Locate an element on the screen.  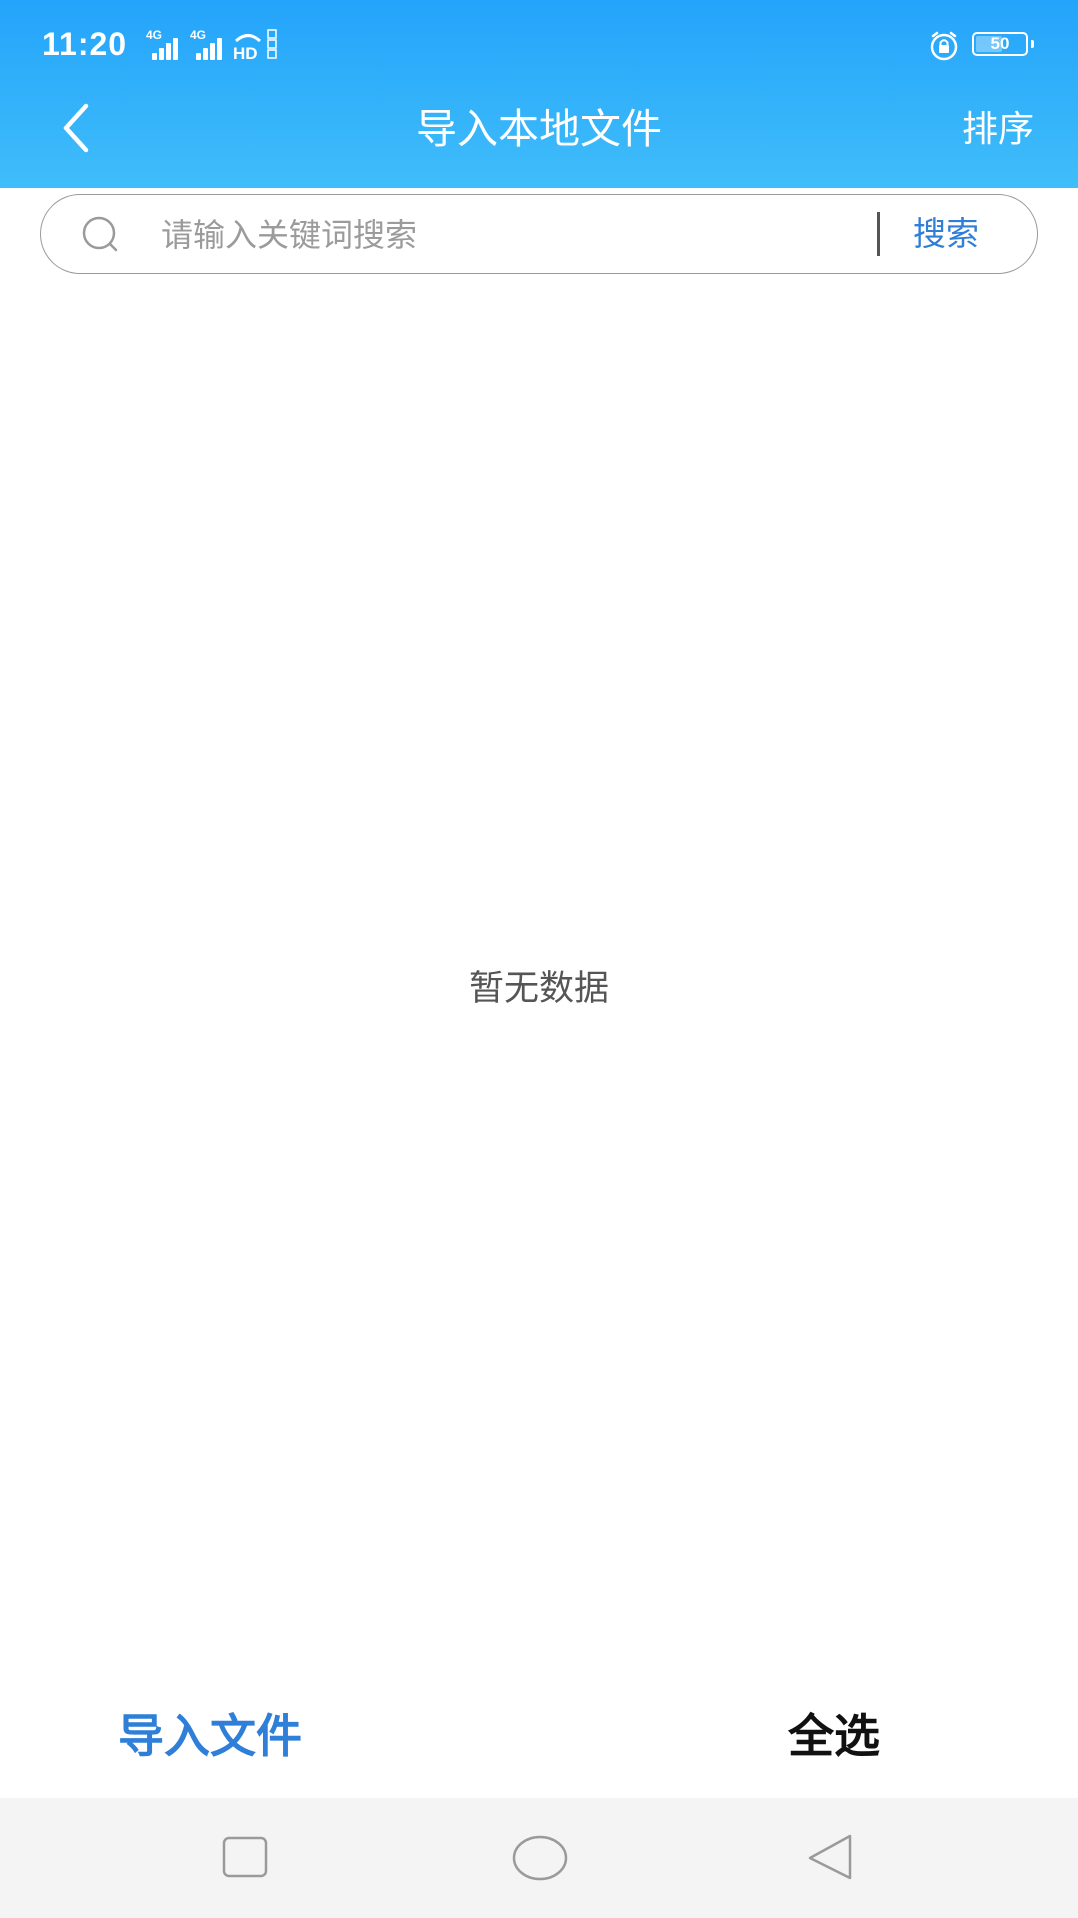
home-icon is located at coordinates (540, 1858).